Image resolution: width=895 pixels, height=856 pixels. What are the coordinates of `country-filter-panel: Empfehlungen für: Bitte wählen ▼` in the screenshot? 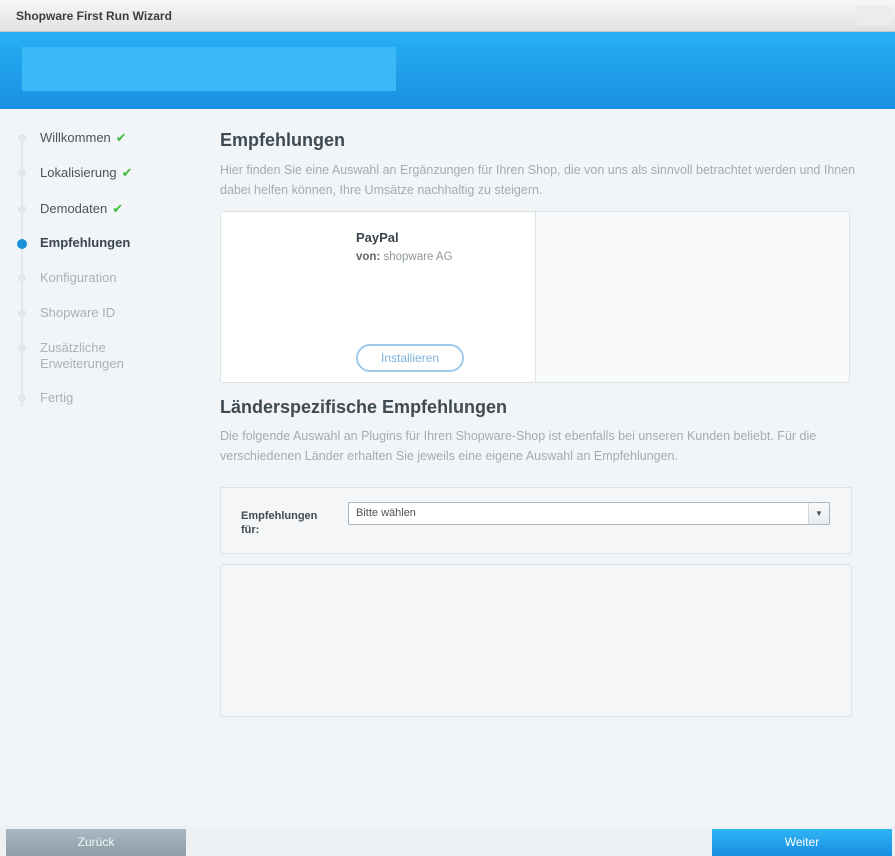 It's located at (536, 520).